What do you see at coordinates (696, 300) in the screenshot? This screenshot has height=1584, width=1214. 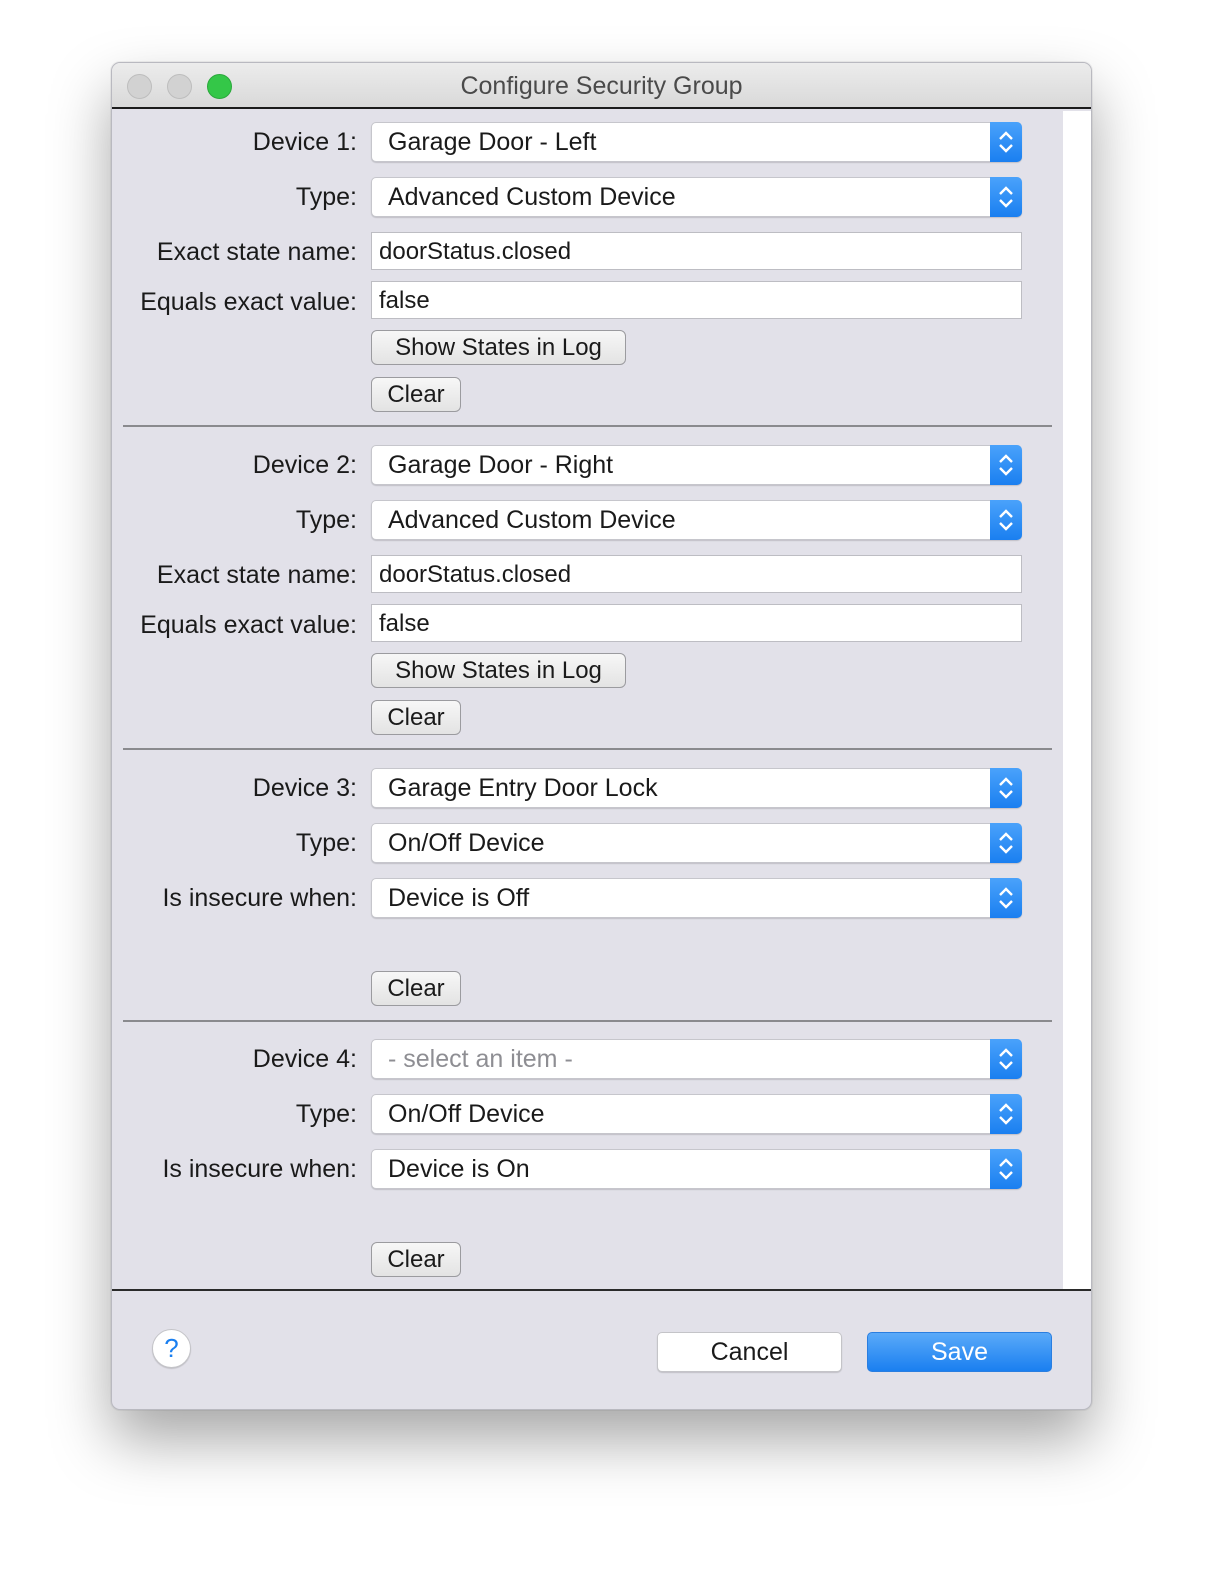 I see `device-1-equals-input: false` at bounding box center [696, 300].